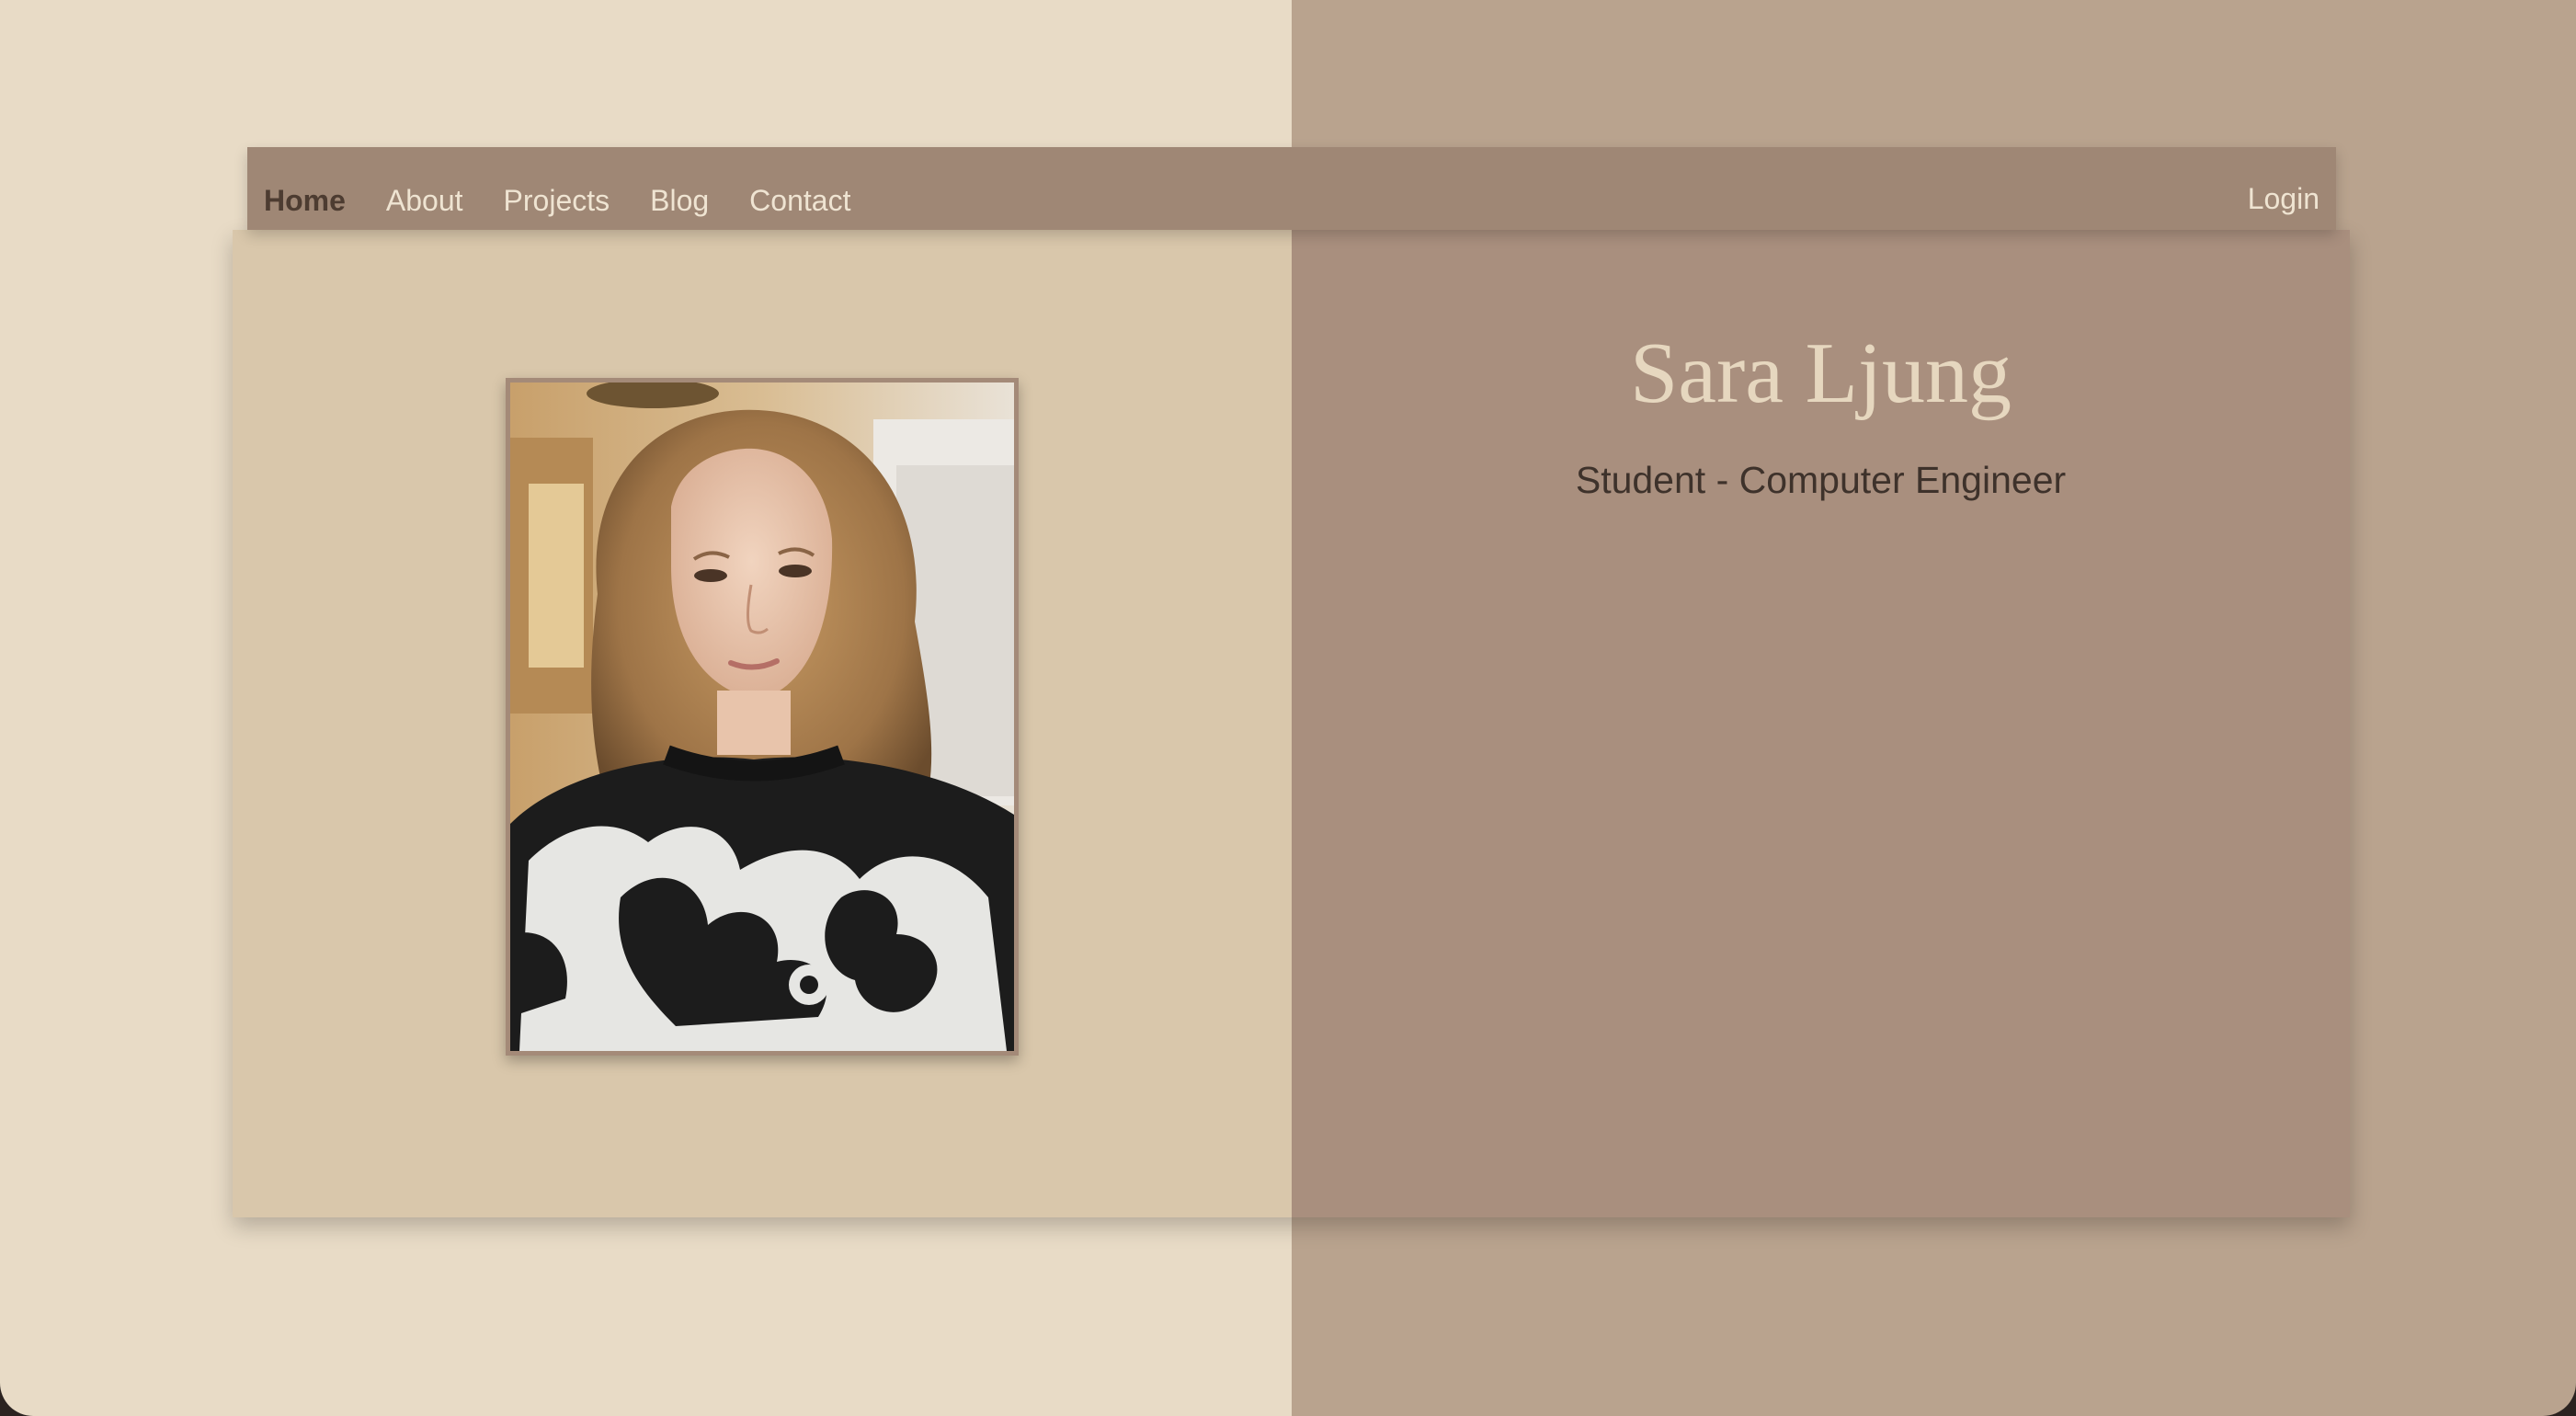  I want to click on navbar: Home About Projects Blog Contact Login, so click(1291, 188).